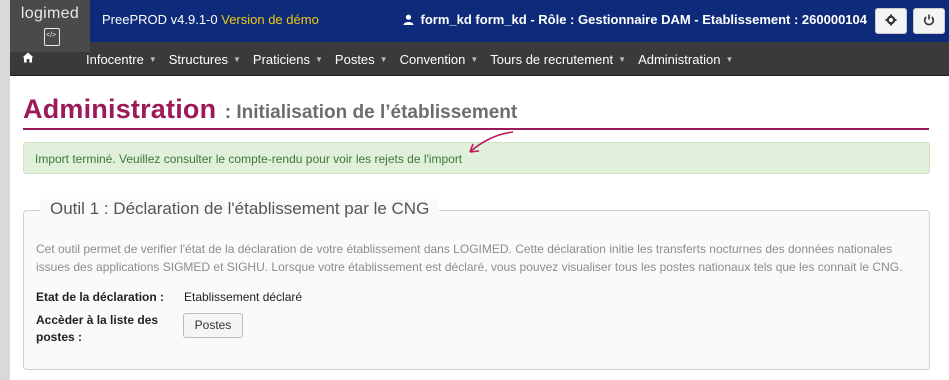 The height and width of the screenshot is (380, 949). Describe the element at coordinates (100, 297) in the screenshot. I see `declaration-state-label: Etat de la déclaration :` at that location.